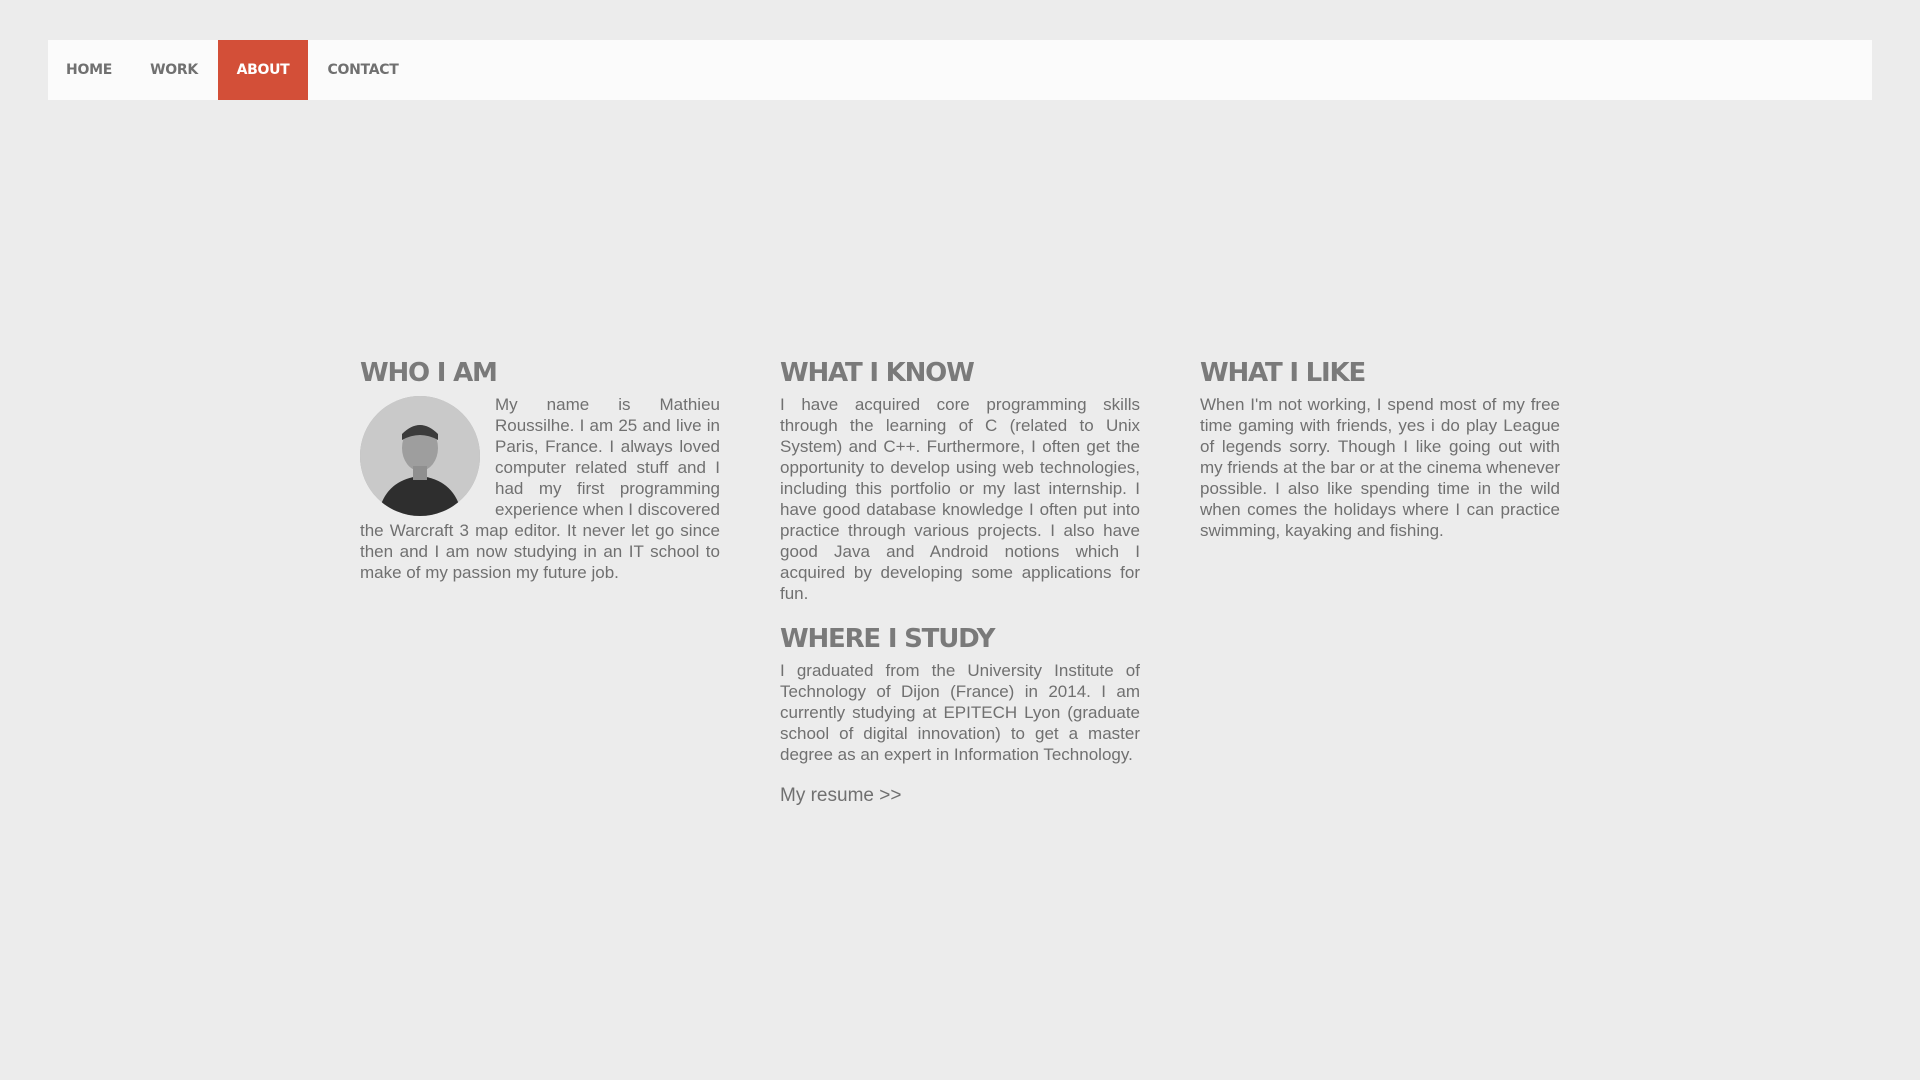  I want to click on person-portrait-icon, so click(420, 456).